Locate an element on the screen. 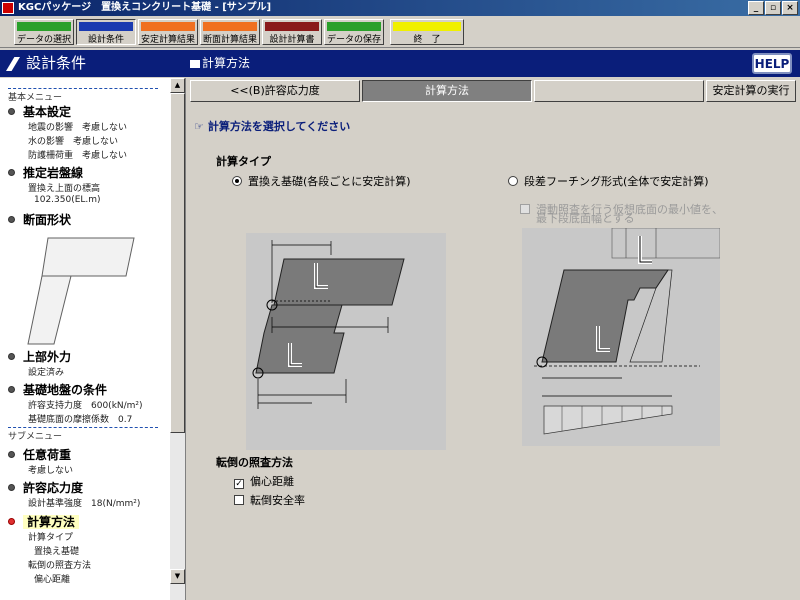  overturn-safety-factor-checkbox: 転倒安全率 is located at coordinates (269, 500).